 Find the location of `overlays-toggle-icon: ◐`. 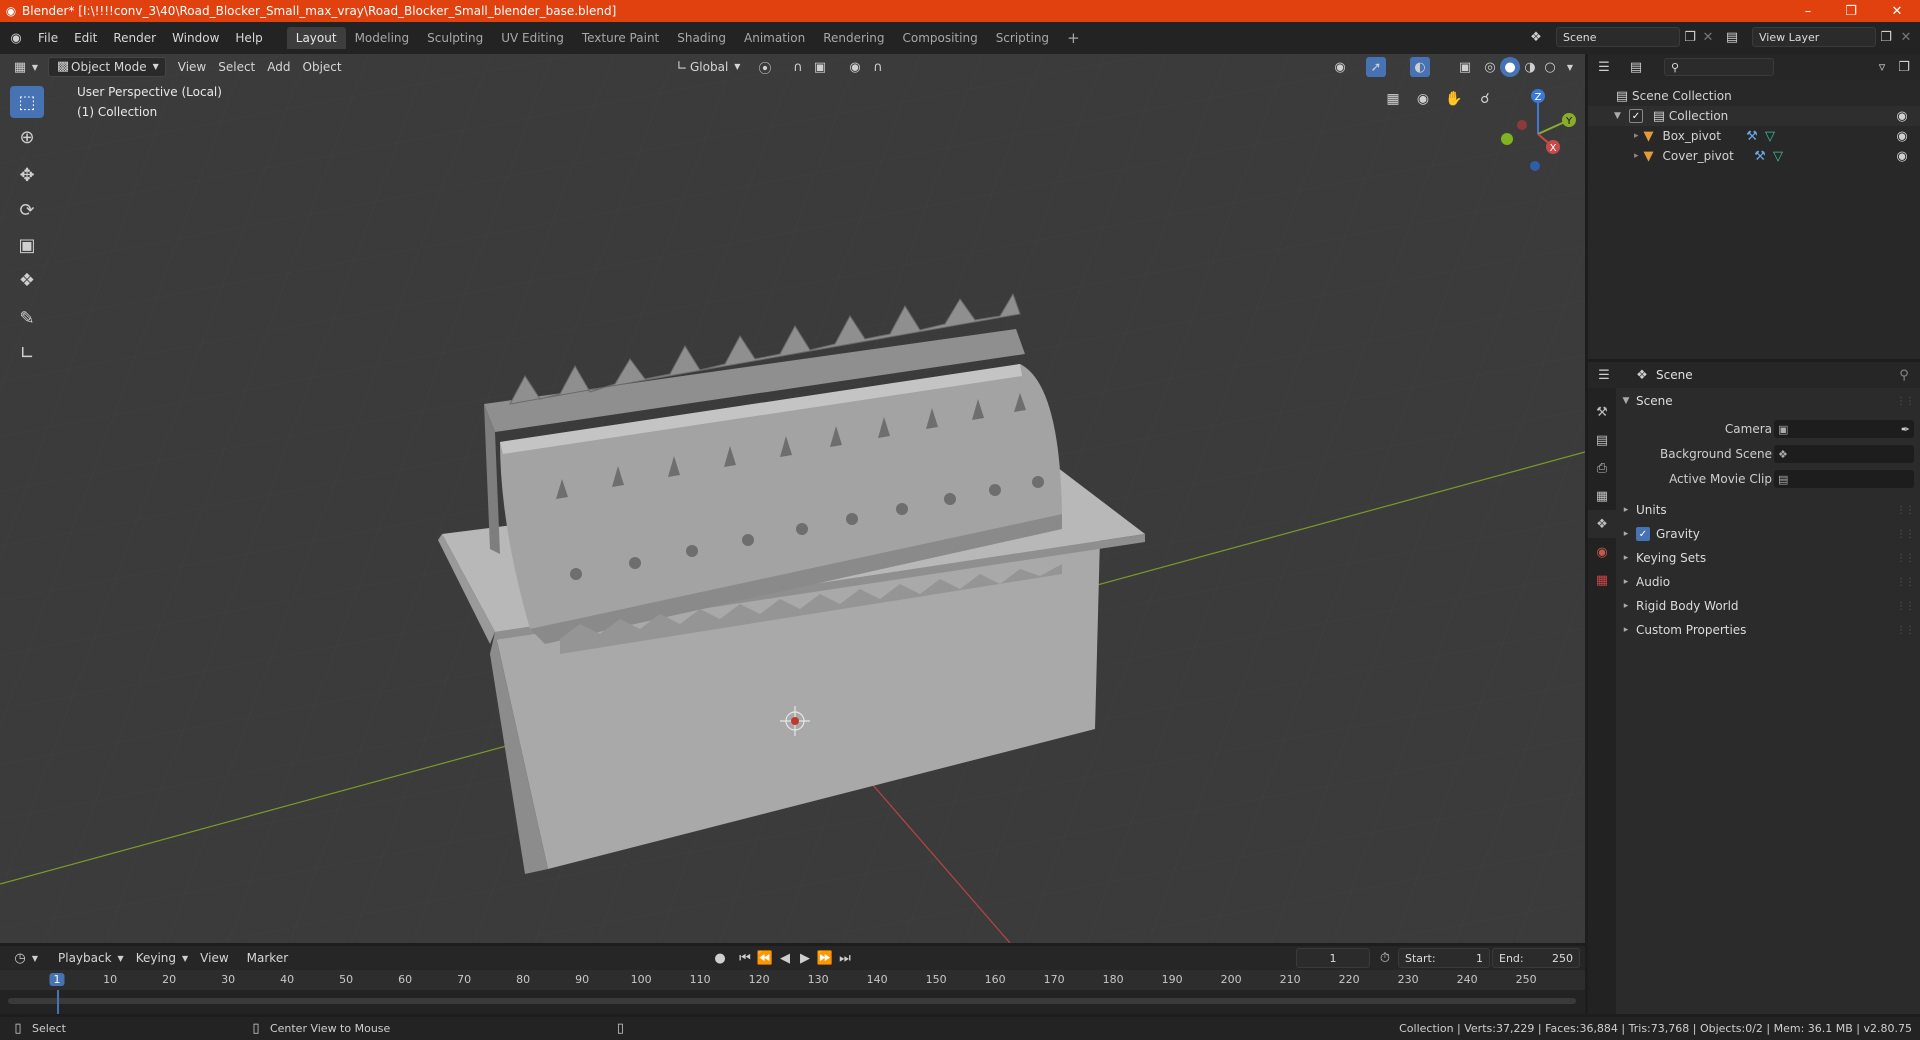

overlays-toggle-icon: ◐ is located at coordinates (1420, 67).